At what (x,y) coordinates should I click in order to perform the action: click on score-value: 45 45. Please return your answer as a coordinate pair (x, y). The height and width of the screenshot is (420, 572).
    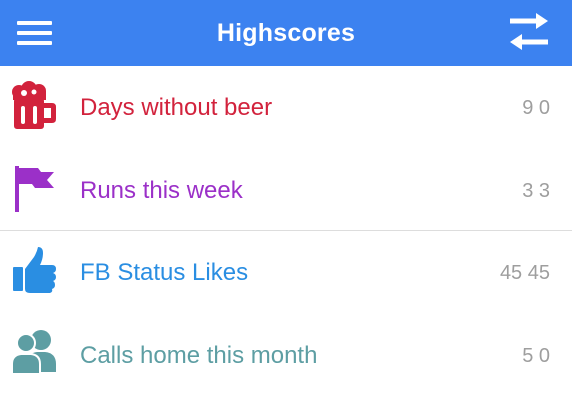
    Looking at the image, I should click on (524, 273).